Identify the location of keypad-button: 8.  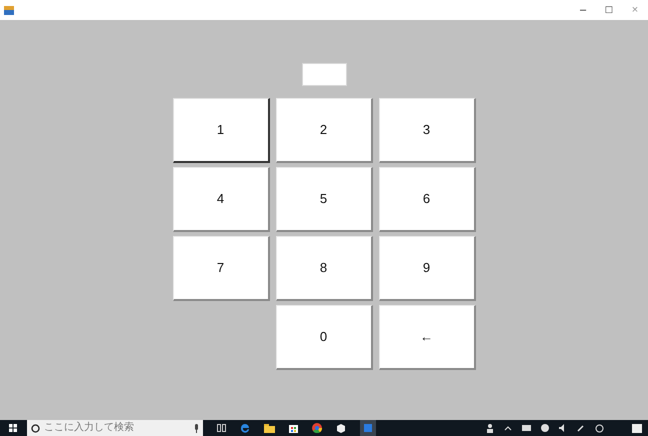
(324, 268).